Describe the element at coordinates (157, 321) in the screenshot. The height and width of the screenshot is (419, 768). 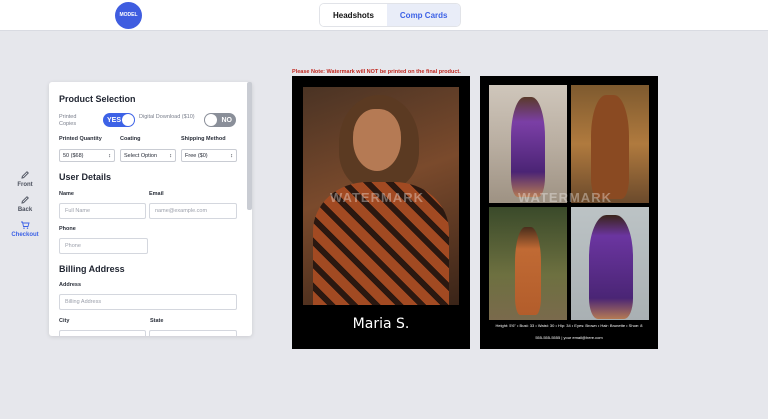
I see `state-label: State` at that location.